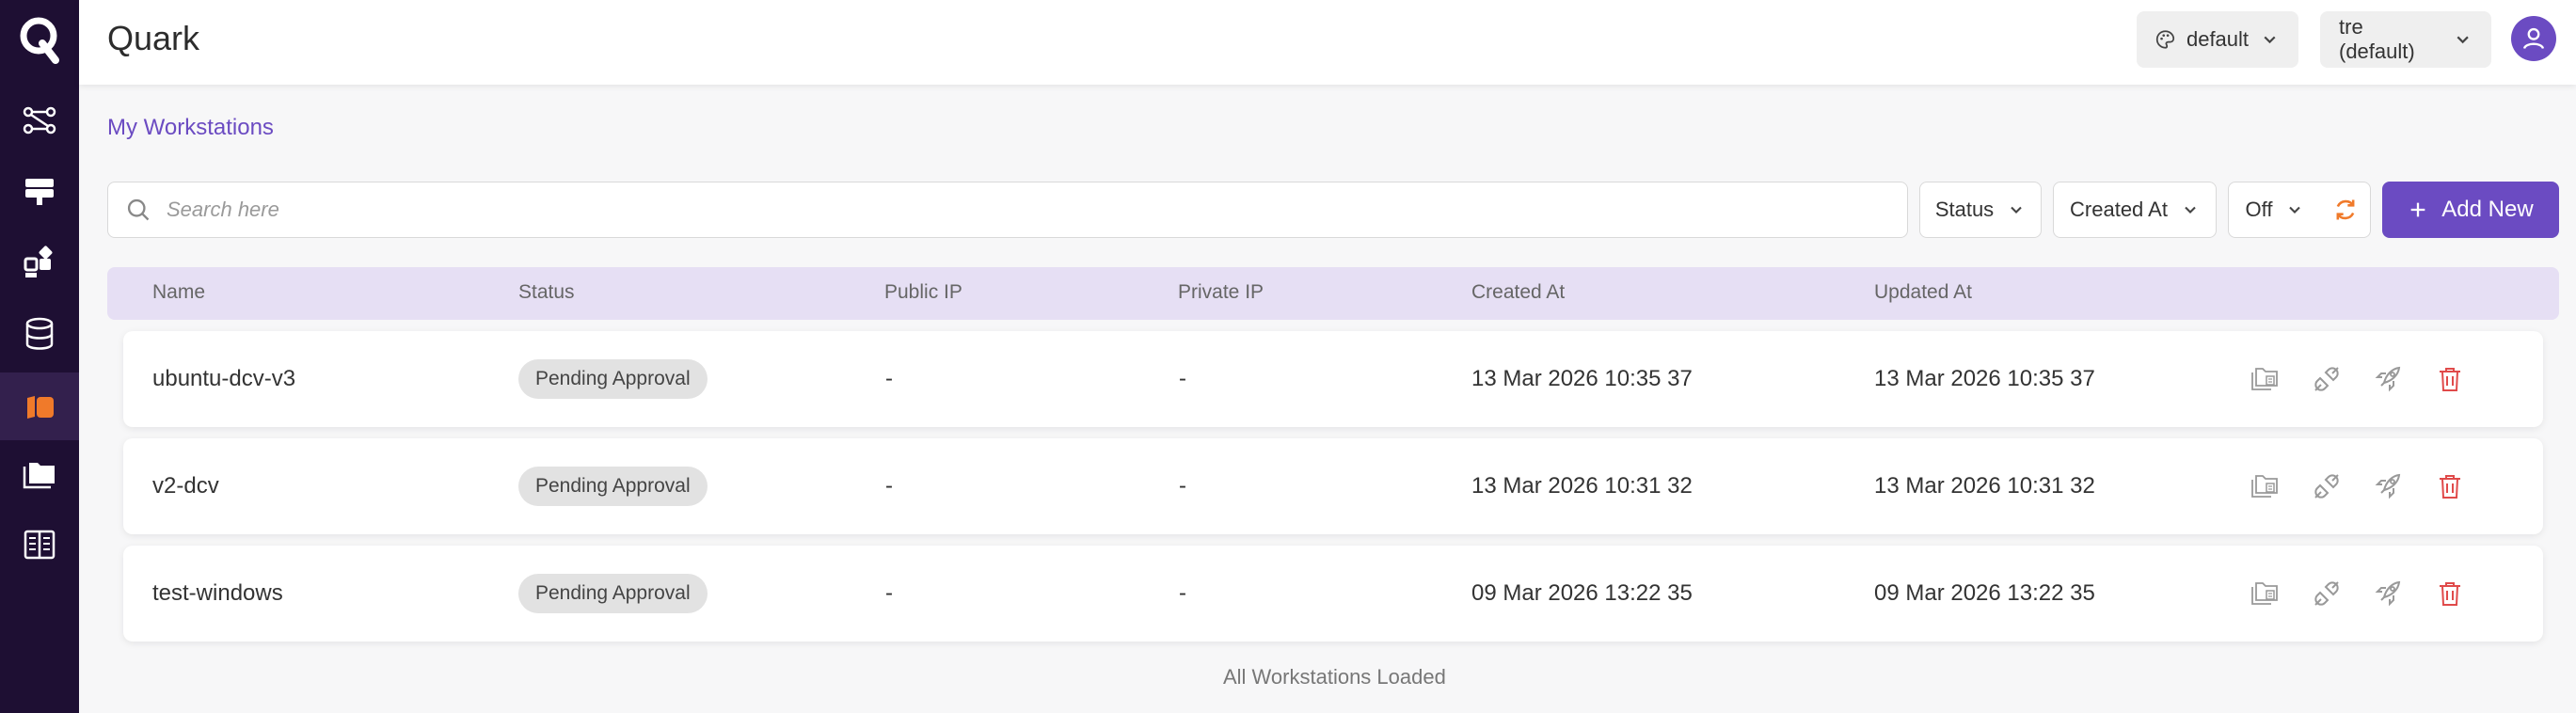  I want to click on app-title: Quark, so click(154, 38).